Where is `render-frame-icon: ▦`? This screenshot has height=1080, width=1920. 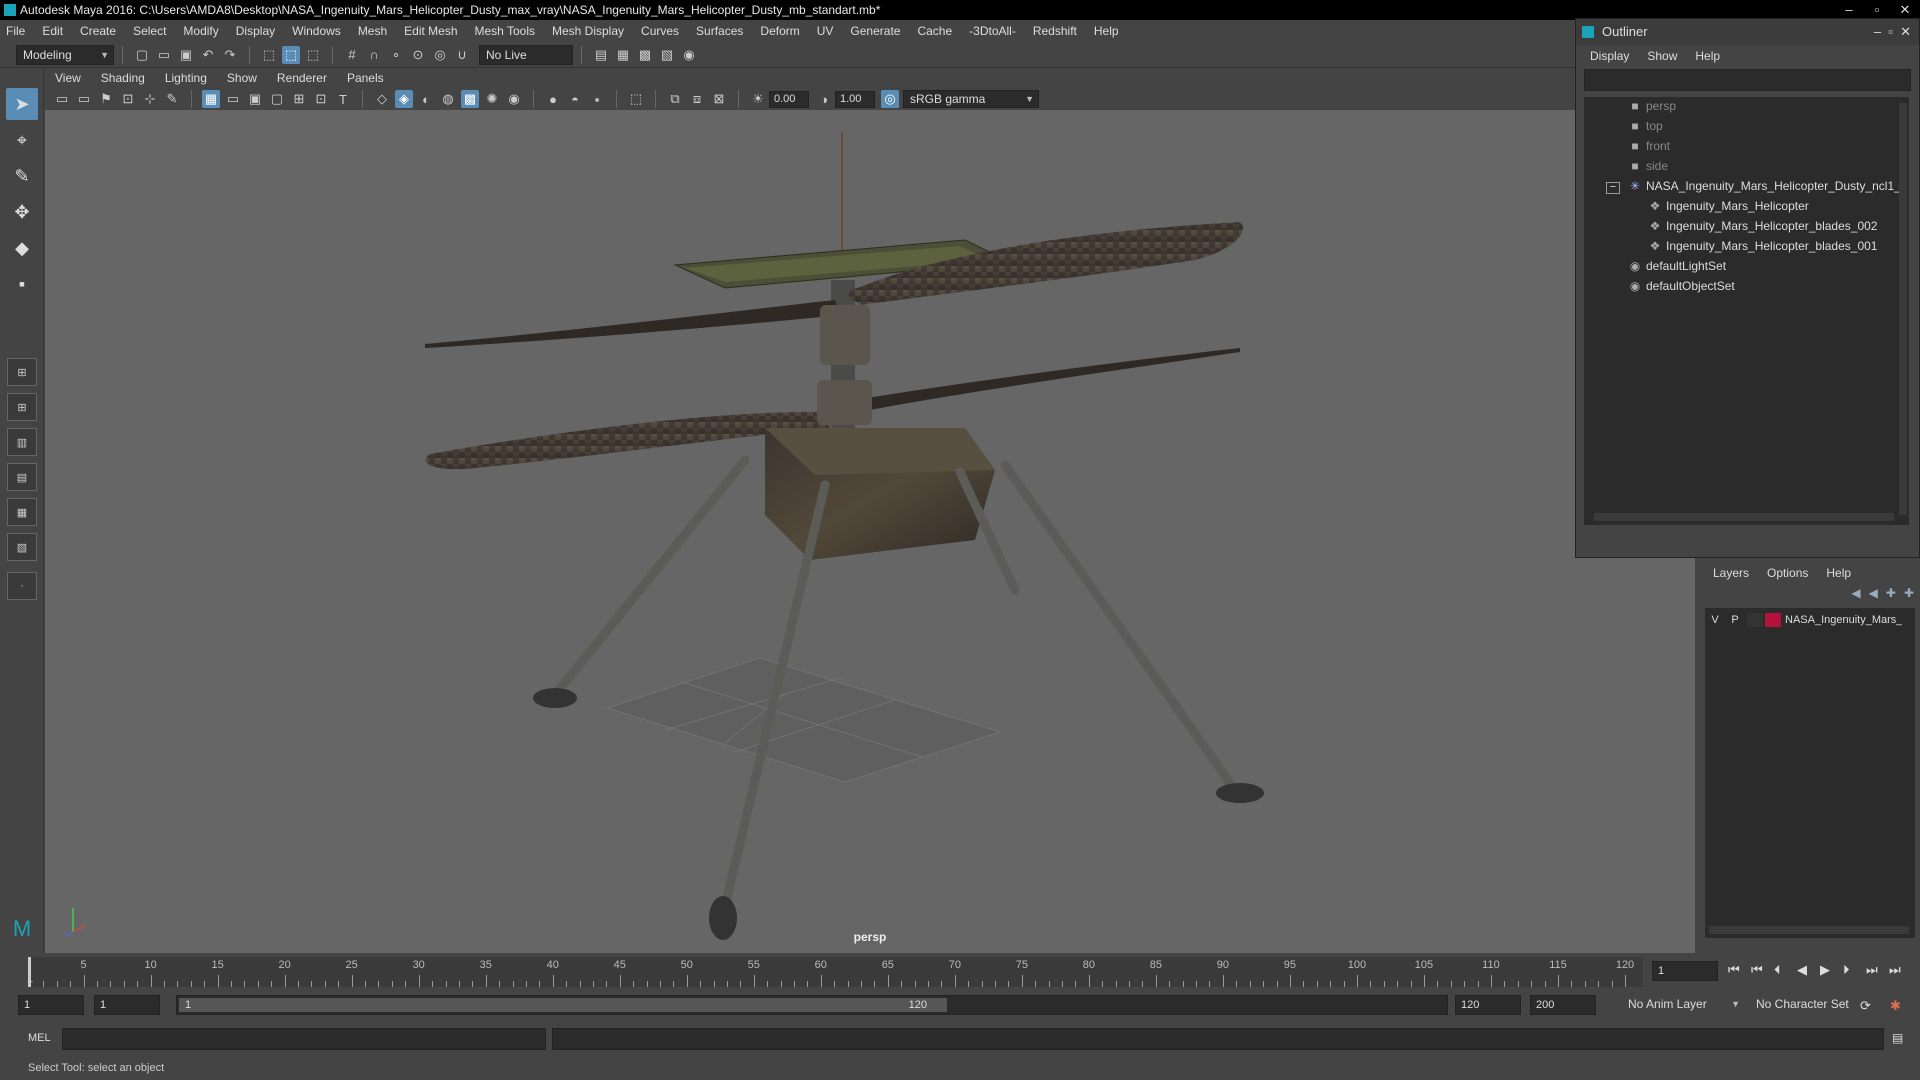
render-frame-icon: ▦ is located at coordinates (623, 55).